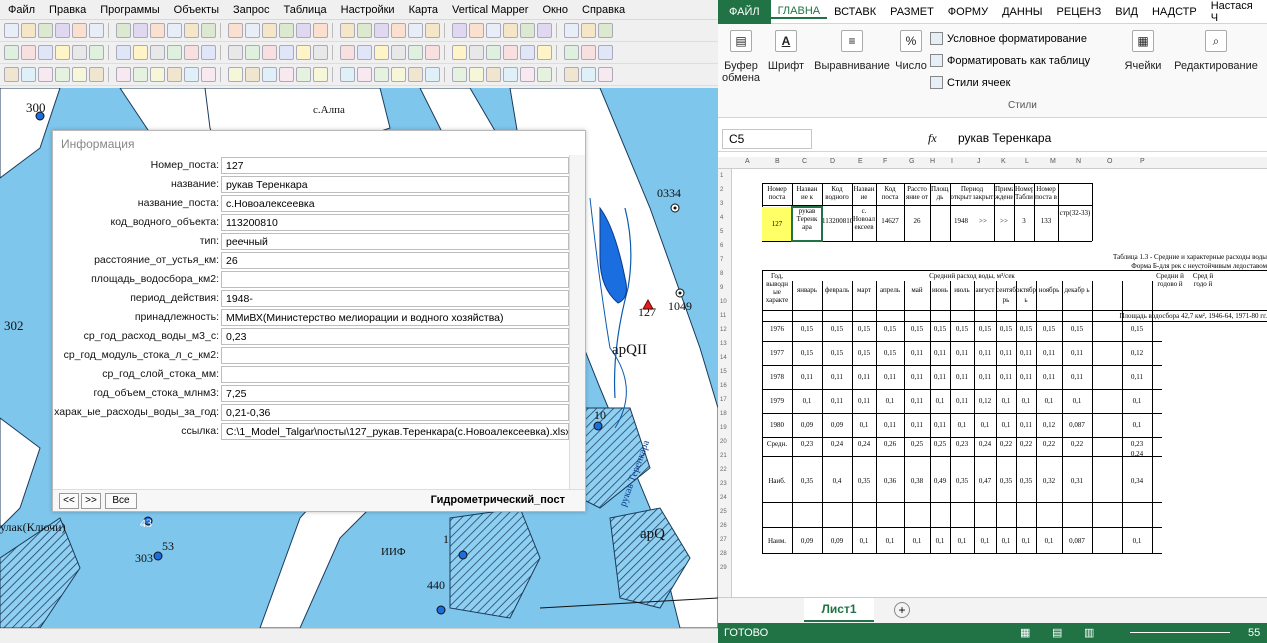  I want to click on sheet-cell: открыт, so click(961, 197).